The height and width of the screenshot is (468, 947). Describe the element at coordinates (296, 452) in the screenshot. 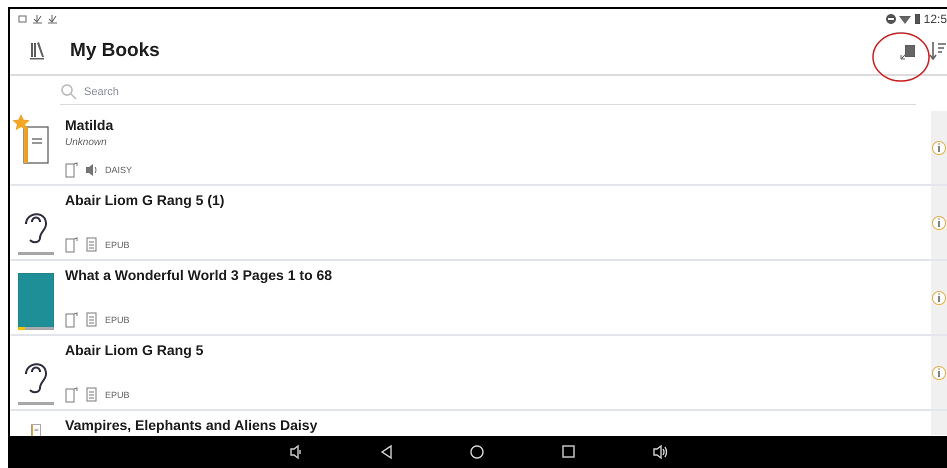

I see `volume-down-icon` at that location.